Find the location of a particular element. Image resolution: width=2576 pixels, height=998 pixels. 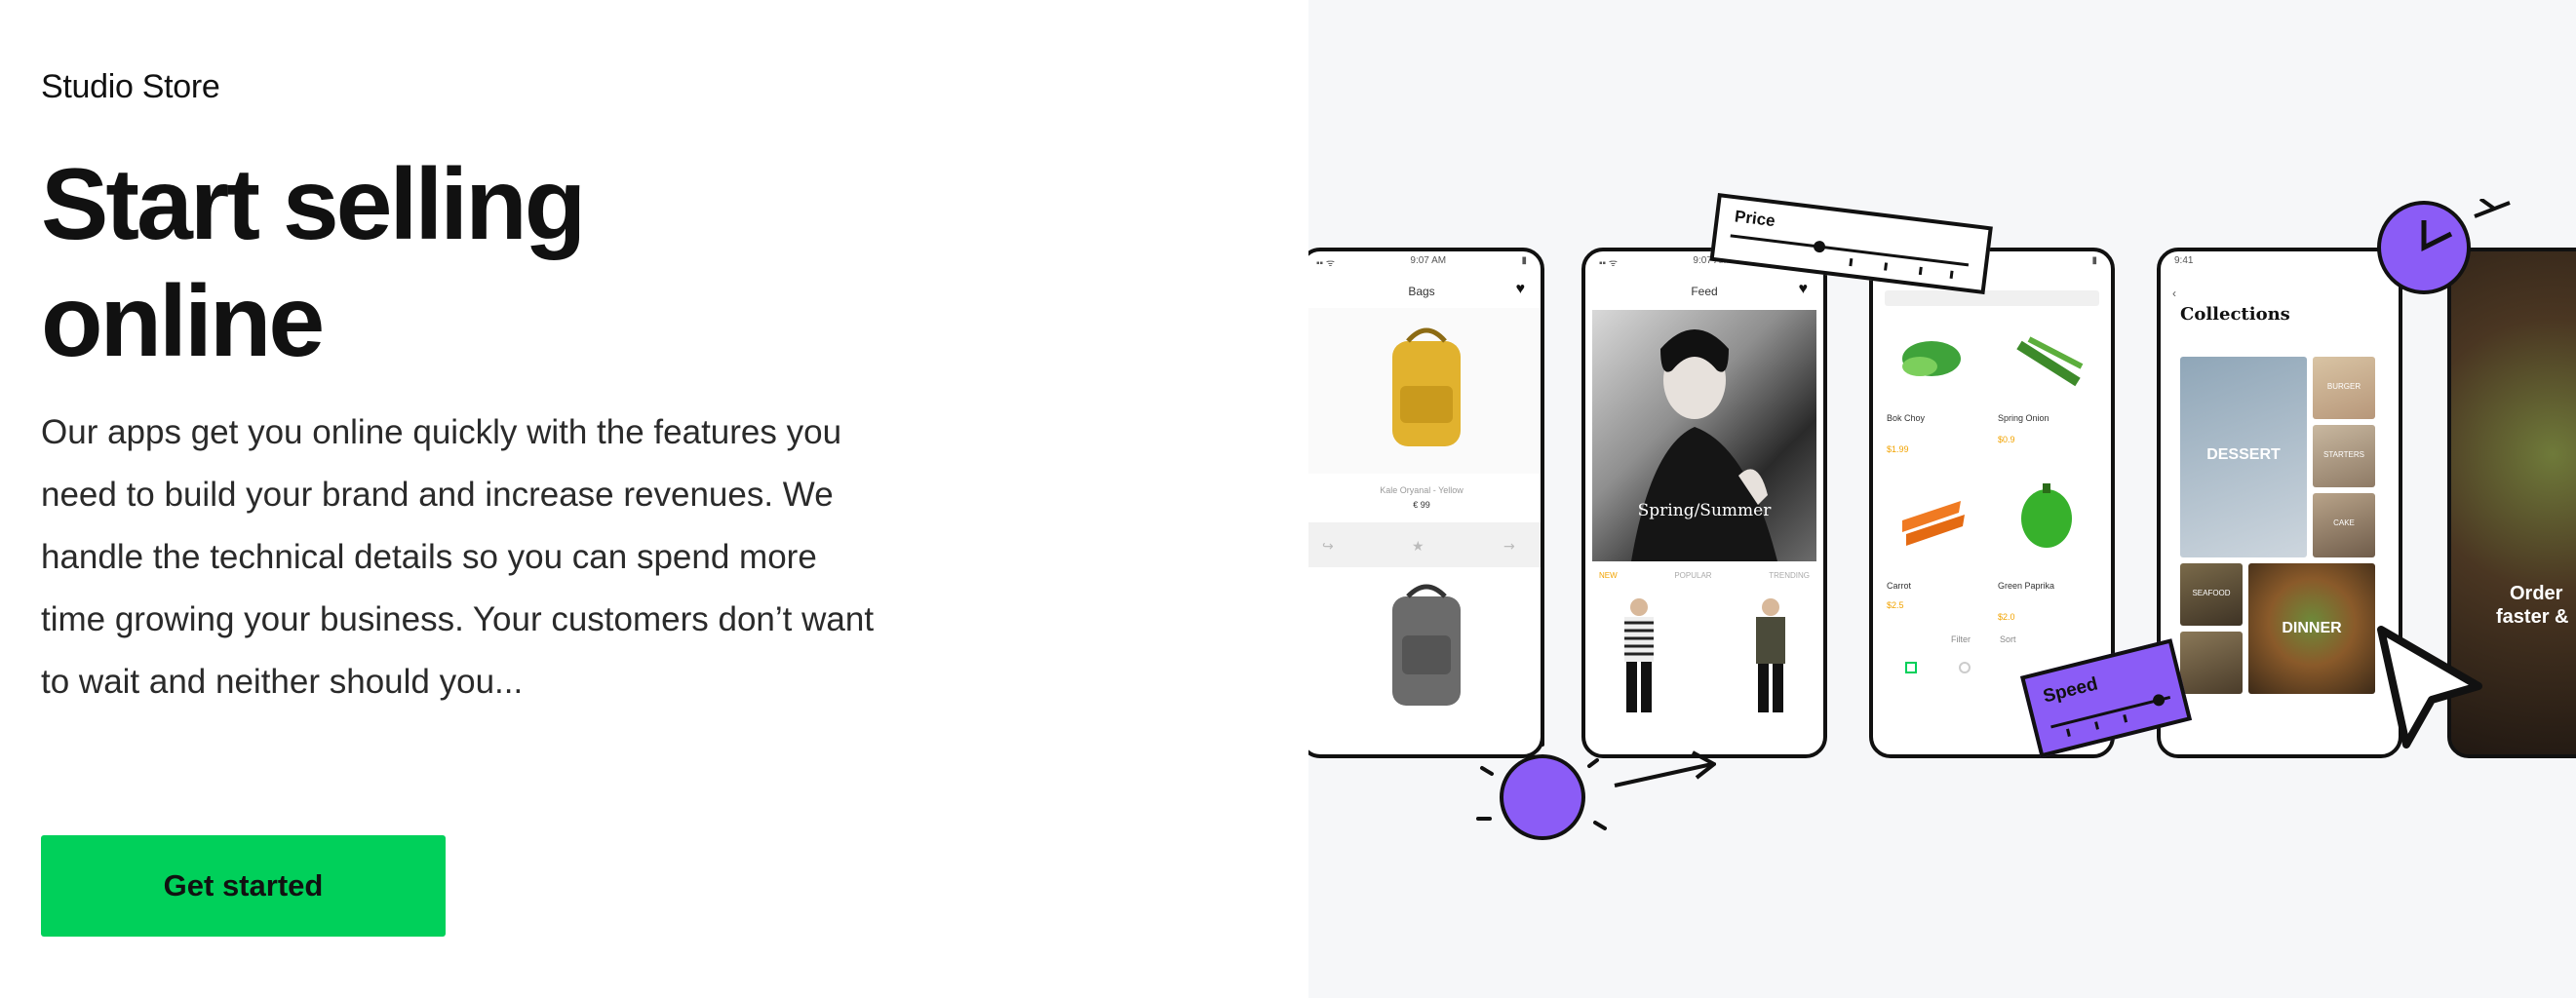

item-price: $2.5 is located at coordinates (1895, 605).